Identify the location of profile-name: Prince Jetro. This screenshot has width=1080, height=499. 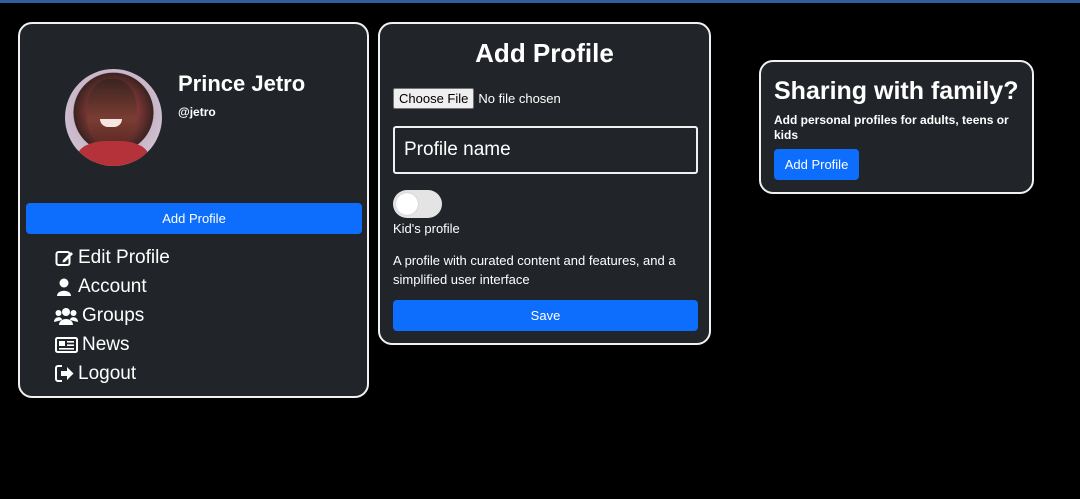
(242, 83).